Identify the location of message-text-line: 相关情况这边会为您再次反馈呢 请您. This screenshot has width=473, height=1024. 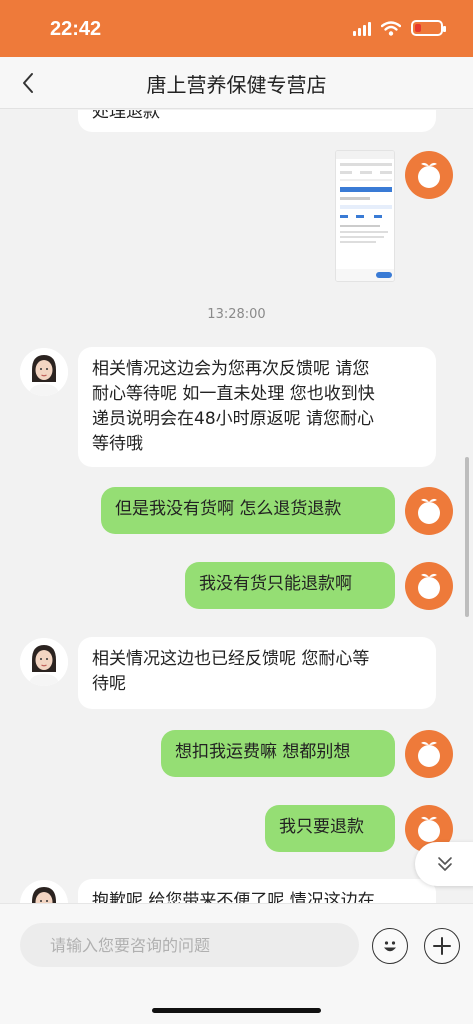
(231, 369).